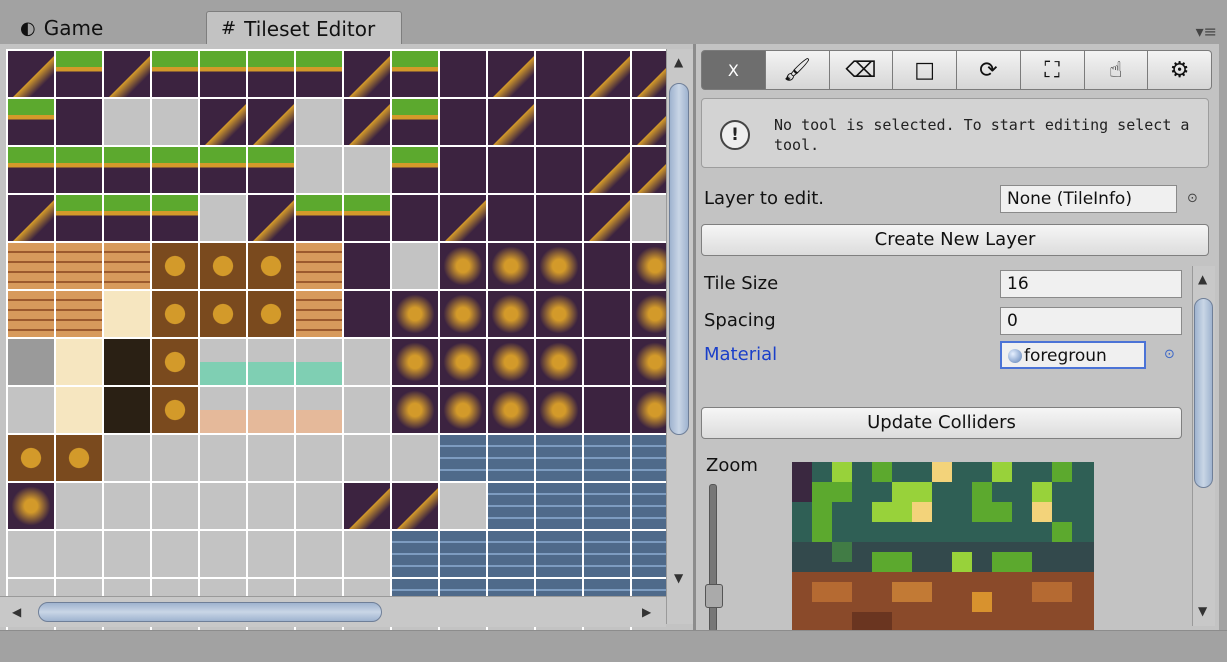 The width and height of the screenshot is (1227, 662). I want to click on inspector-scroll-down-icon: ▼, so click(1202, 611).